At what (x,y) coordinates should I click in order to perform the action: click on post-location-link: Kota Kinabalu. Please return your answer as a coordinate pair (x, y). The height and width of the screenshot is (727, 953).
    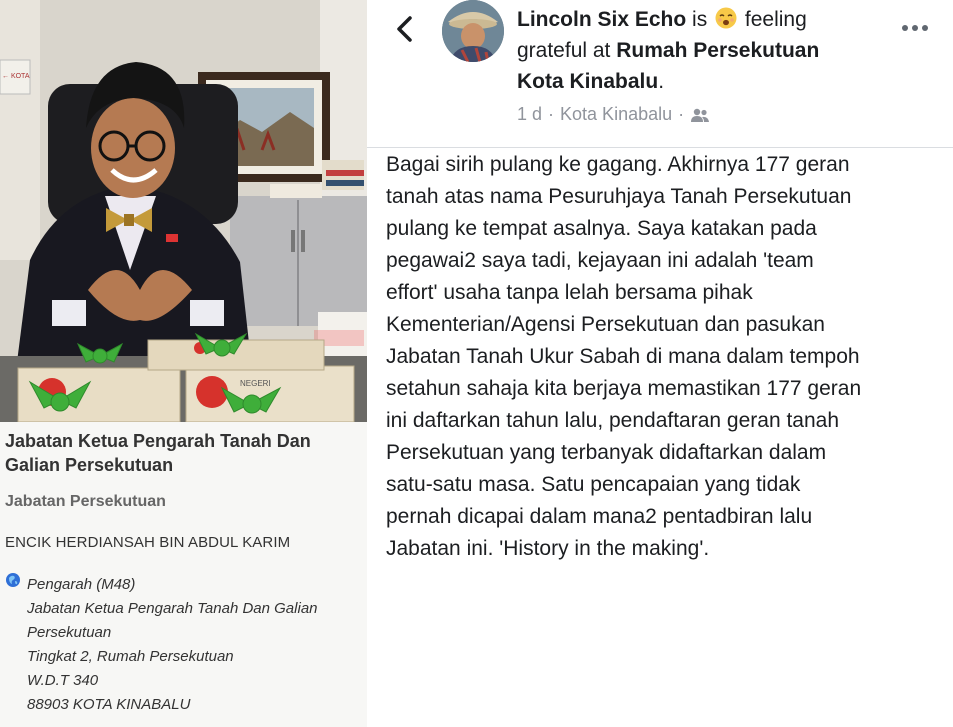
    Looking at the image, I should click on (587, 81).